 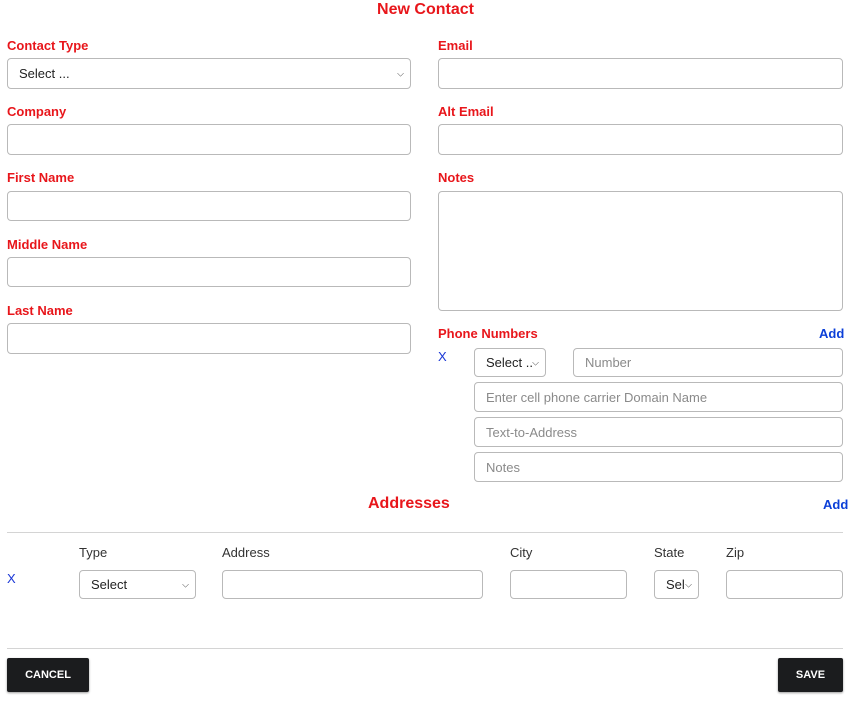 I want to click on city-input, so click(x=568, y=584).